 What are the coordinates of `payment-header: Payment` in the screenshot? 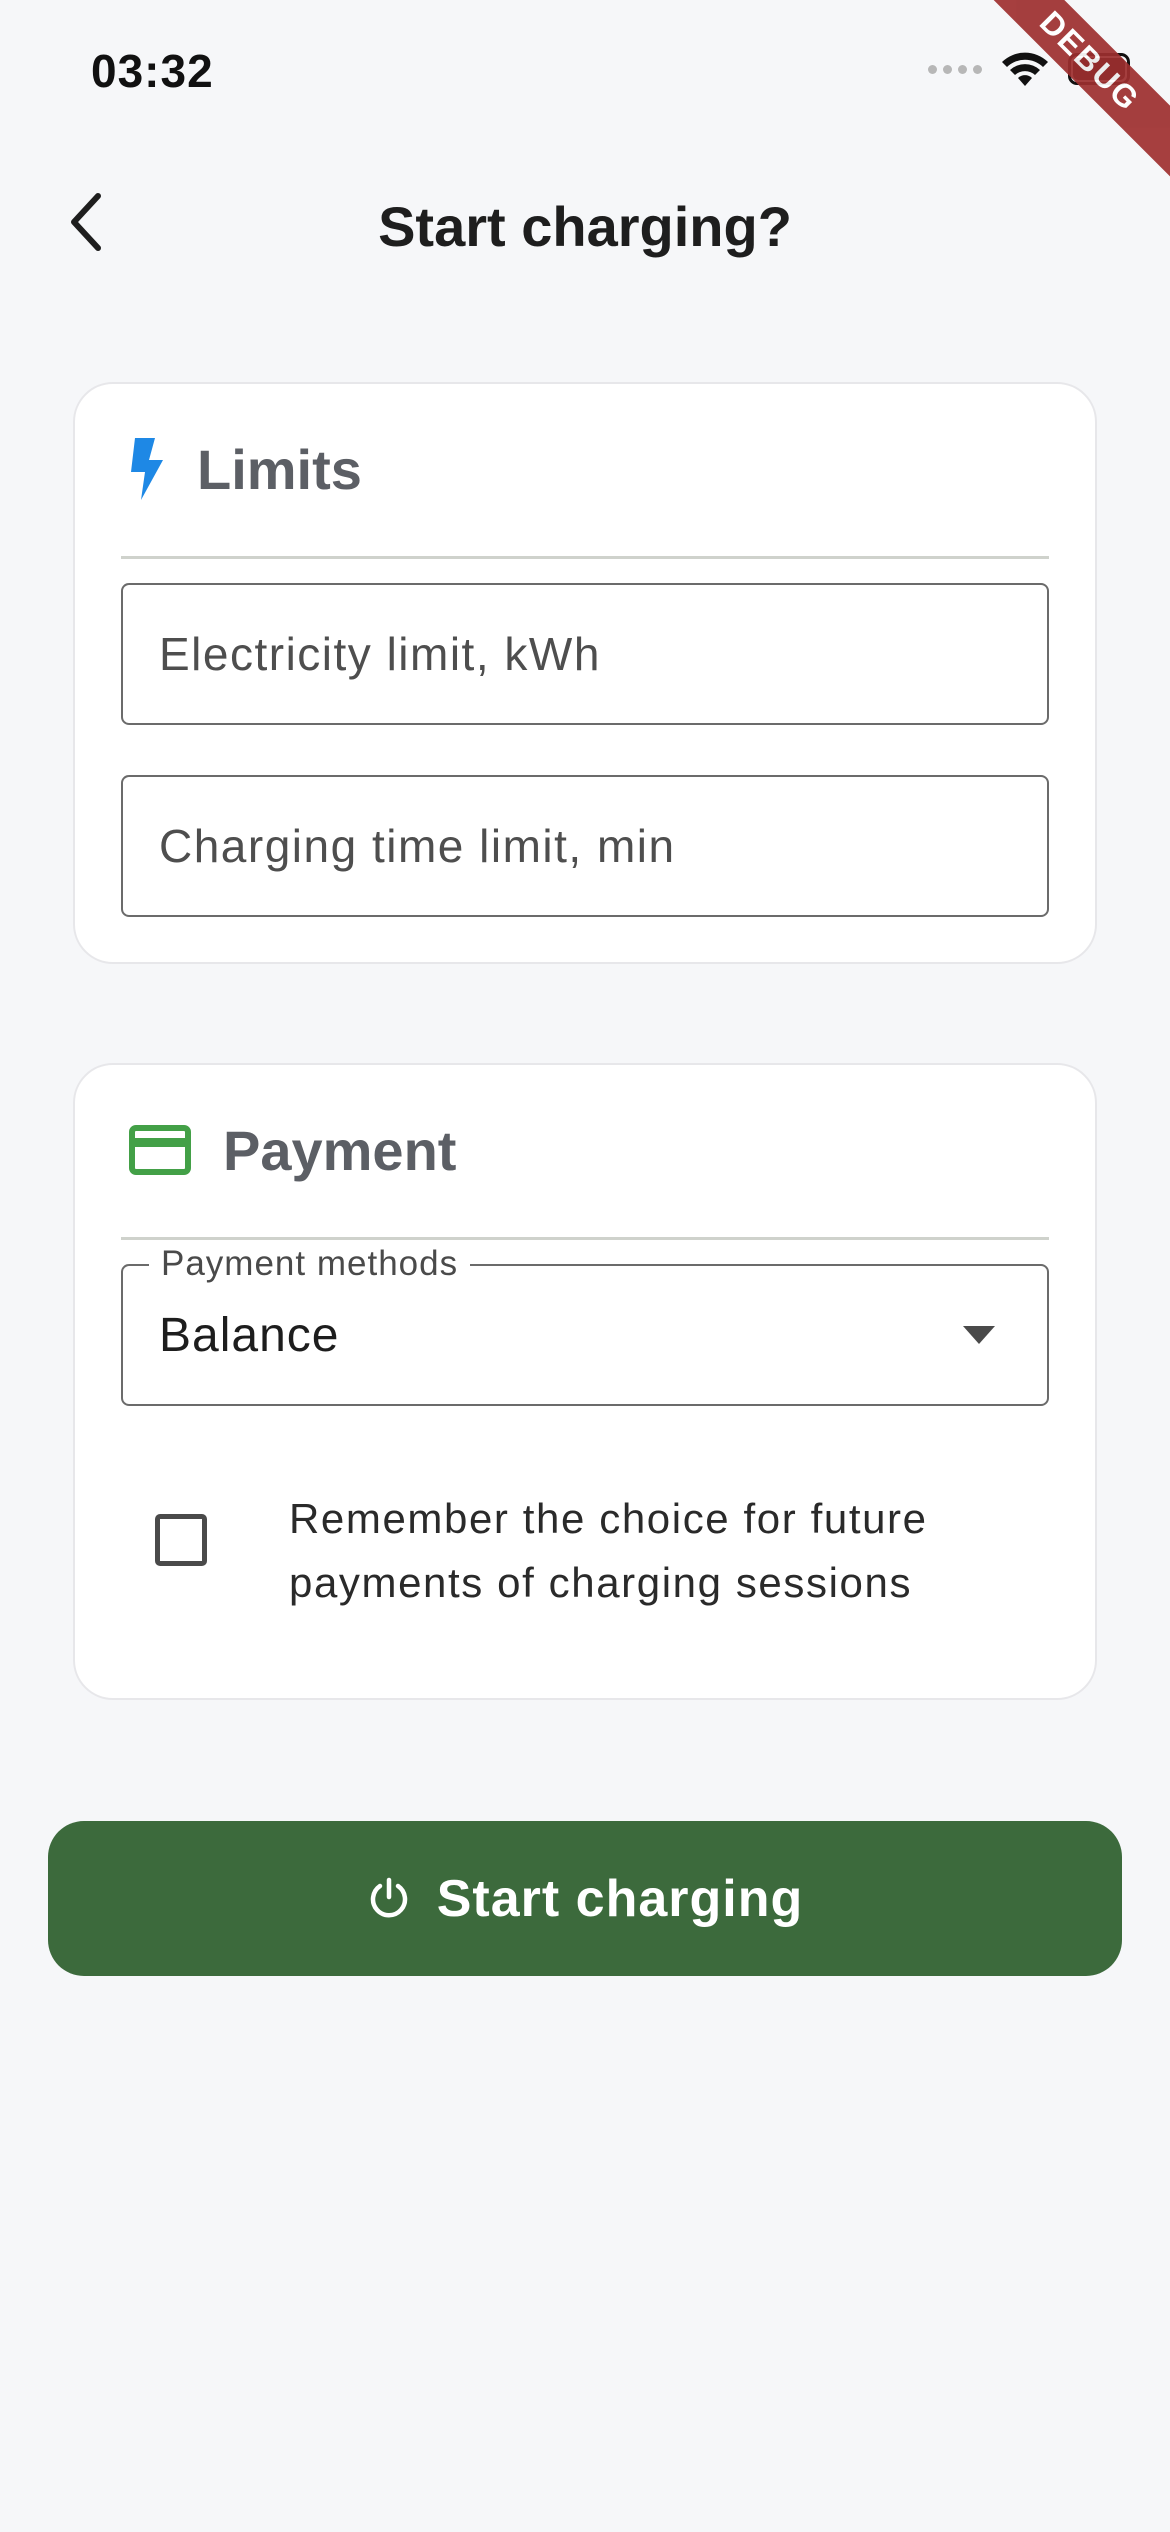 It's located at (292, 1150).